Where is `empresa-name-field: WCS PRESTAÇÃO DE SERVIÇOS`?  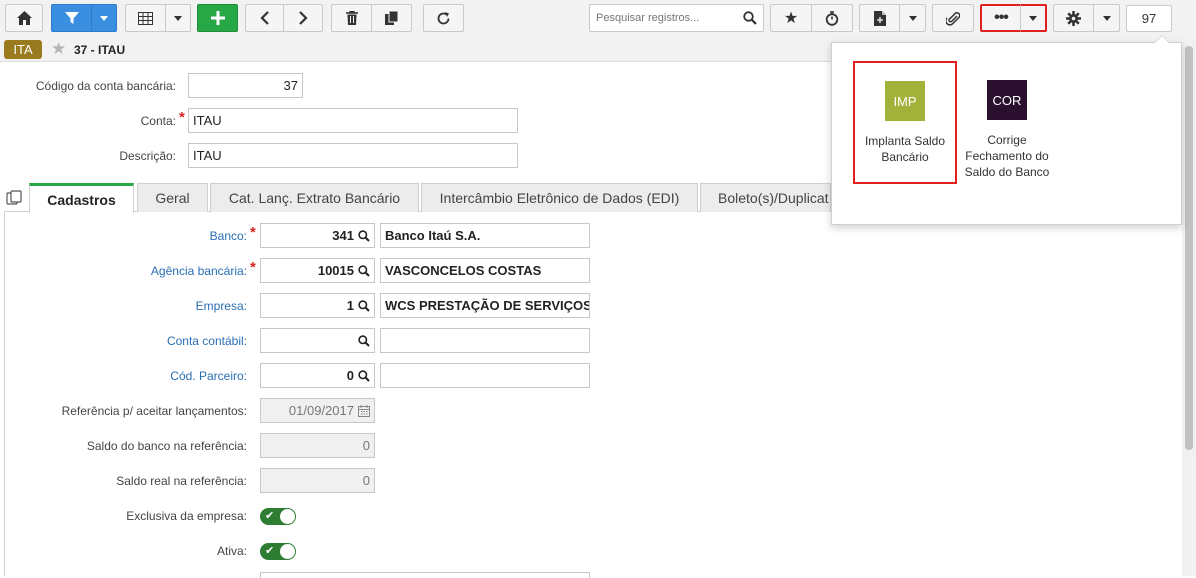 empresa-name-field: WCS PRESTAÇÃO DE SERVIÇOS is located at coordinates (485, 305).